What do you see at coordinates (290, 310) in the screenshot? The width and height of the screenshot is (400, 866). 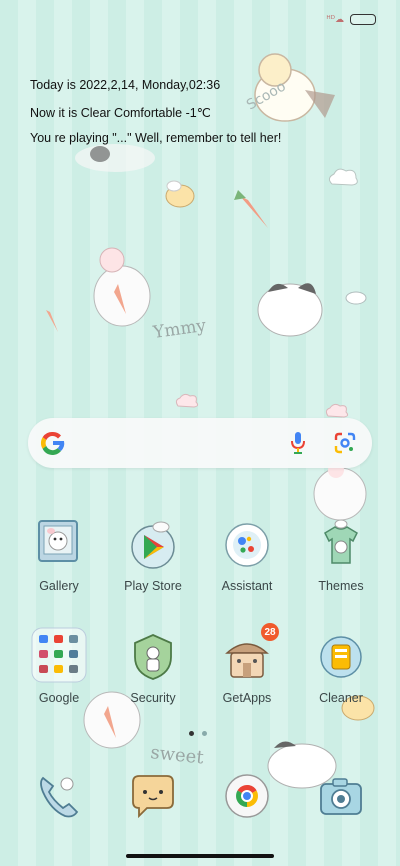 I see `wallpaper-cat-middle-icon` at bounding box center [290, 310].